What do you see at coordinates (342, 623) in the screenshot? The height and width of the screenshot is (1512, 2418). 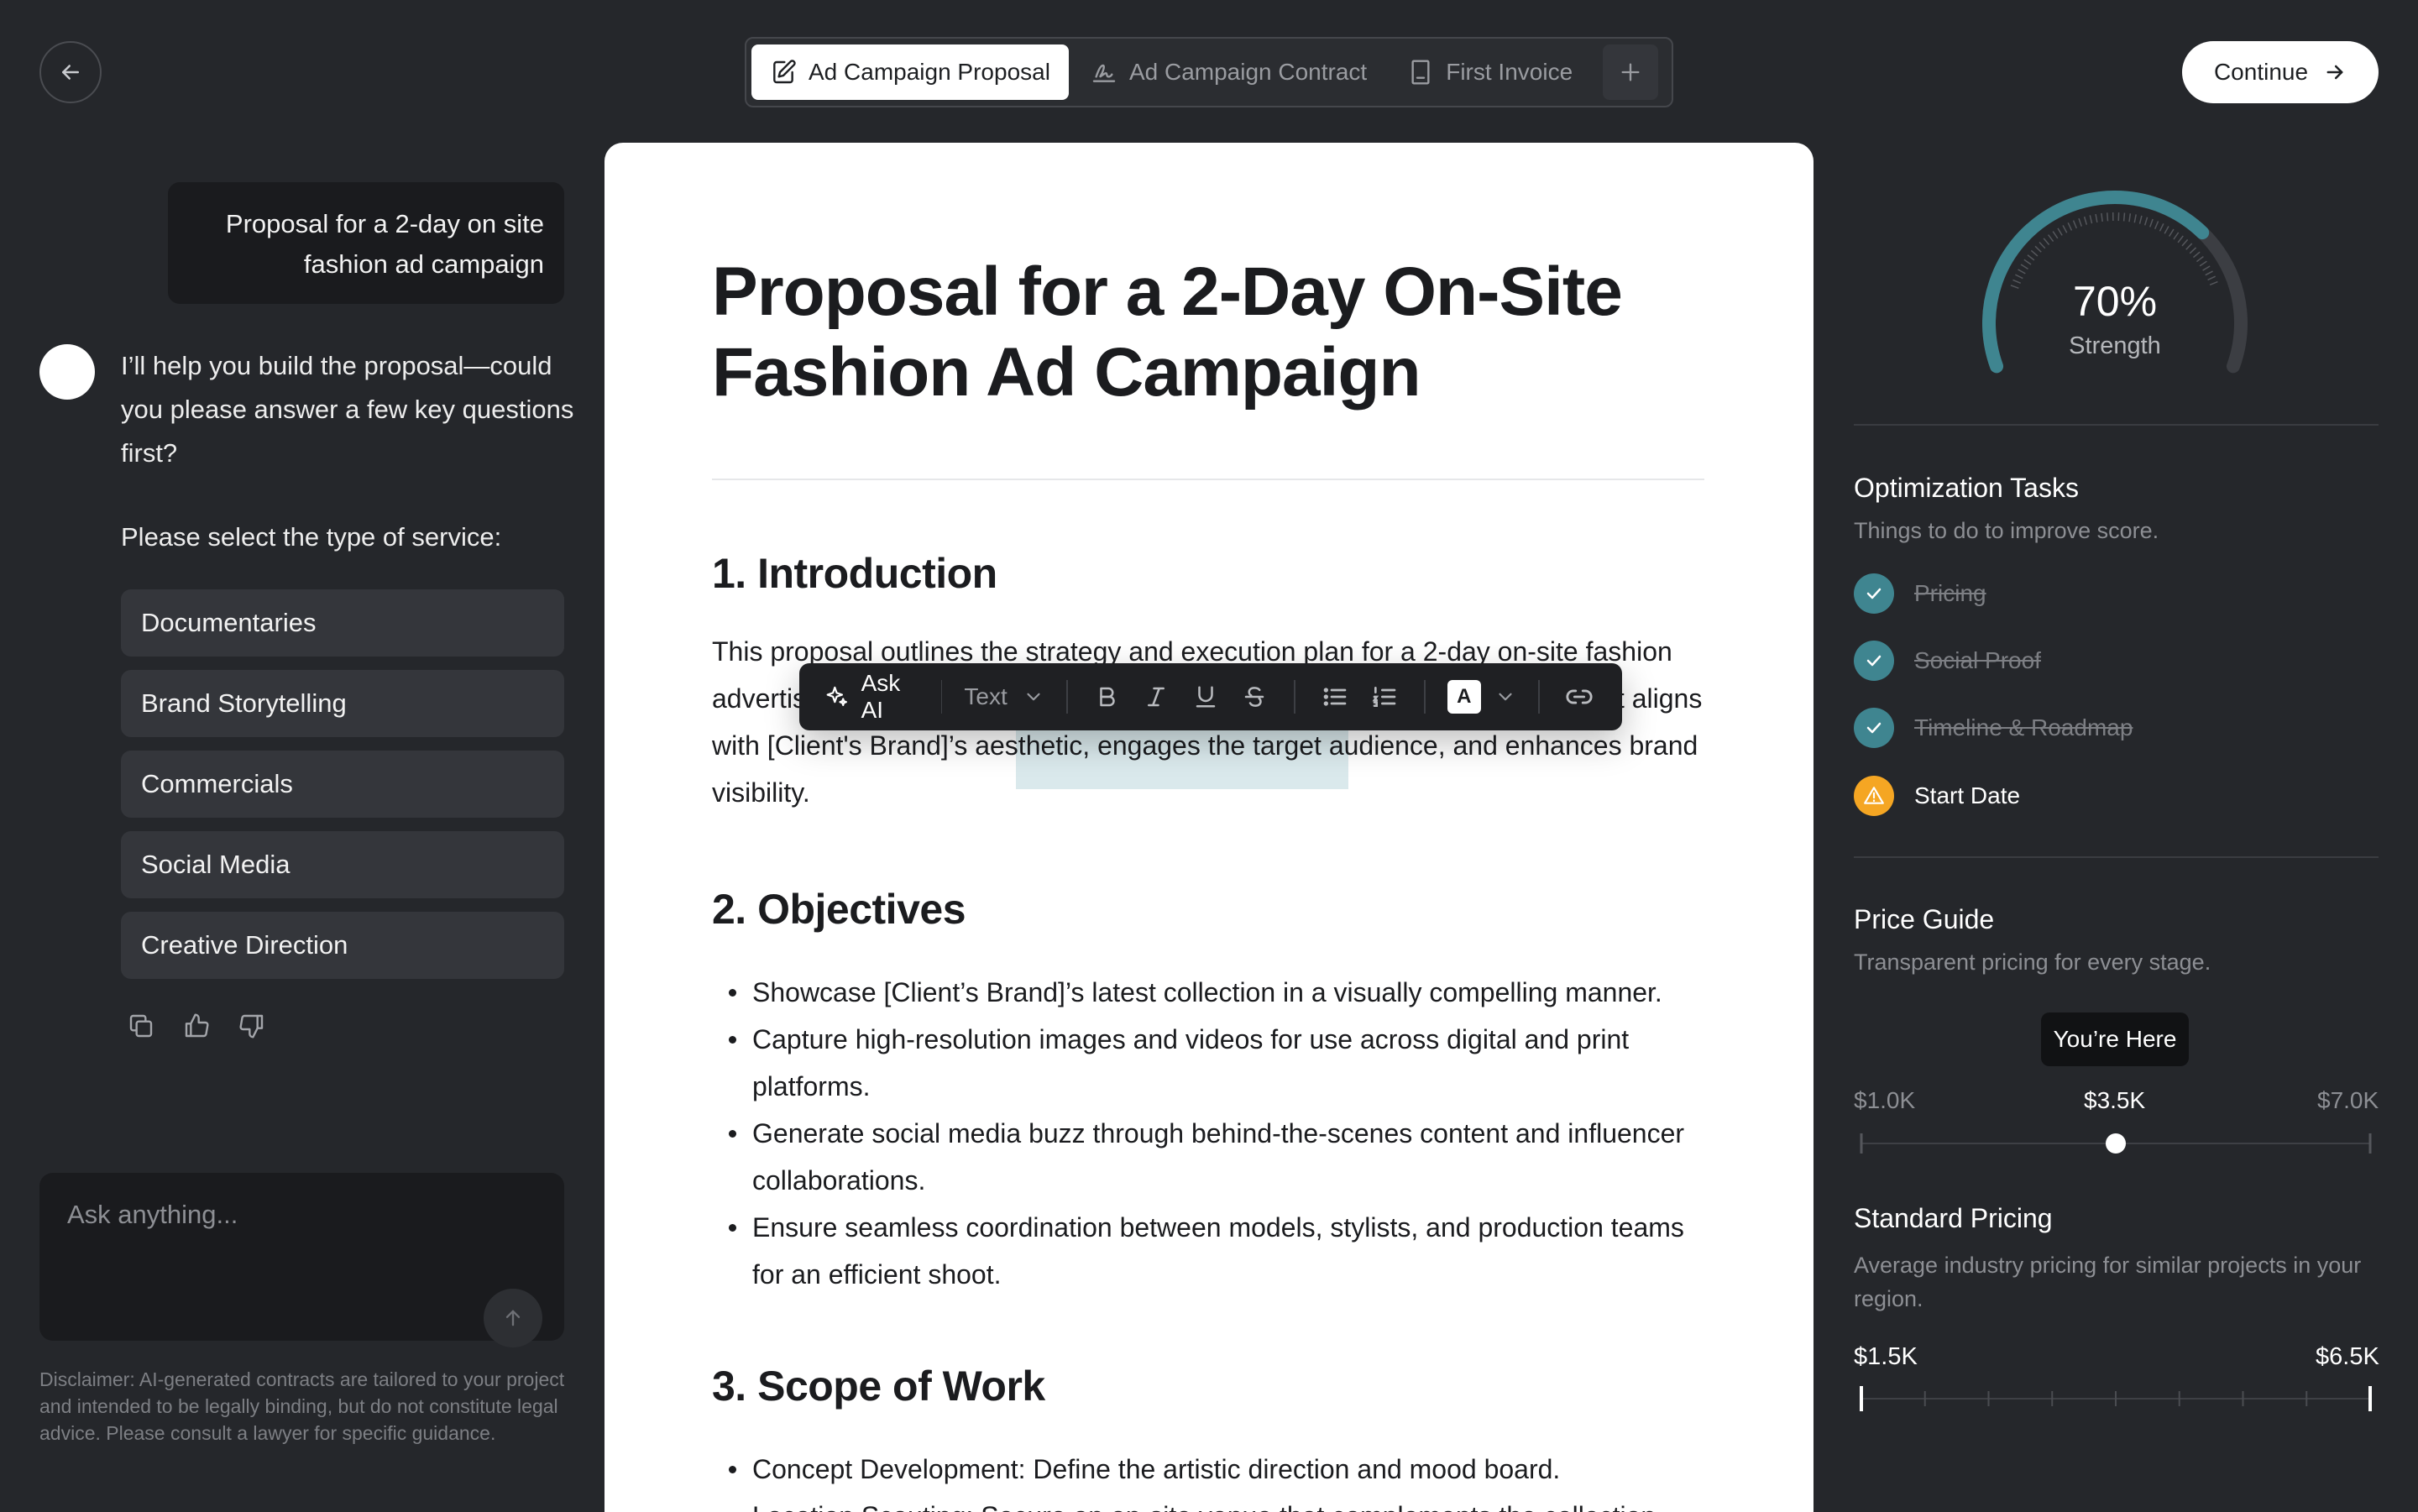 I see `option-documentaries: Documentaries` at bounding box center [342, 623].